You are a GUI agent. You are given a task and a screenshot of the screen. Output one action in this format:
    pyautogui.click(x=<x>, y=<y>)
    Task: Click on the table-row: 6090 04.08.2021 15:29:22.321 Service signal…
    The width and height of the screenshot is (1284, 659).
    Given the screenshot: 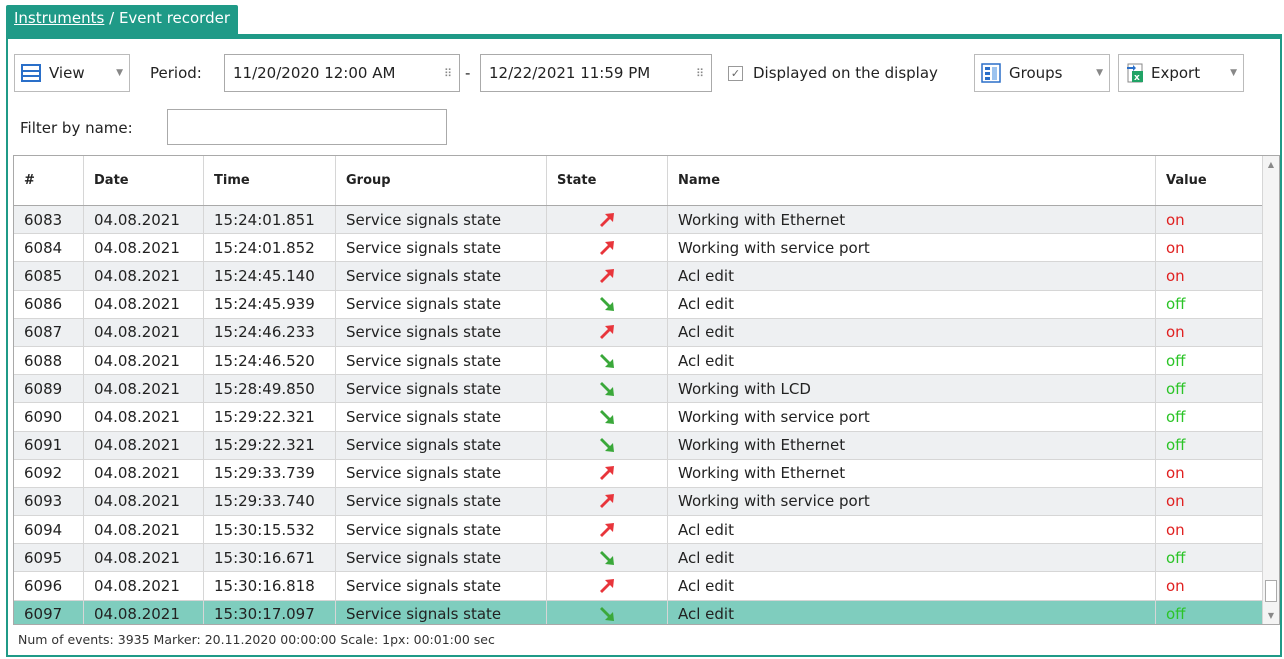 What is the action you would take?
    pyautogui.click(x=646, y=417)
    